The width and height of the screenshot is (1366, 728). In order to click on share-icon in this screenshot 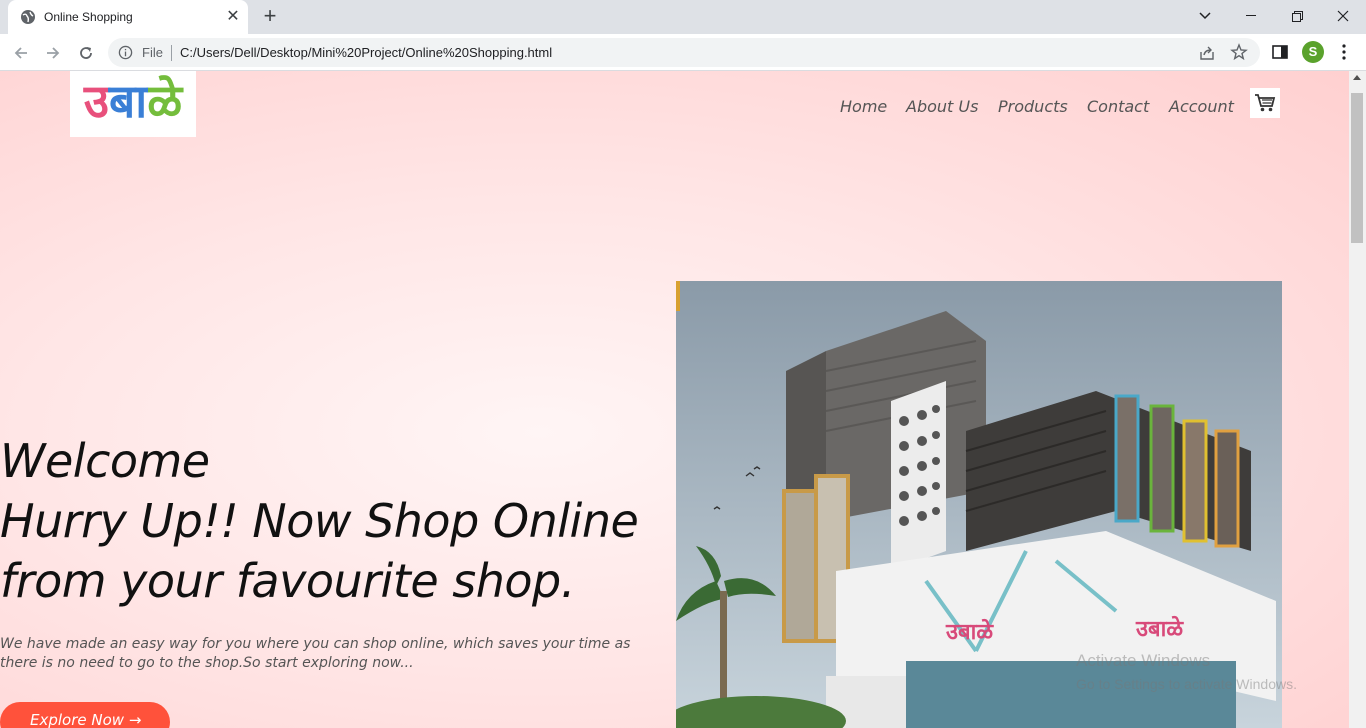, I will do `click(1207, 53)`.